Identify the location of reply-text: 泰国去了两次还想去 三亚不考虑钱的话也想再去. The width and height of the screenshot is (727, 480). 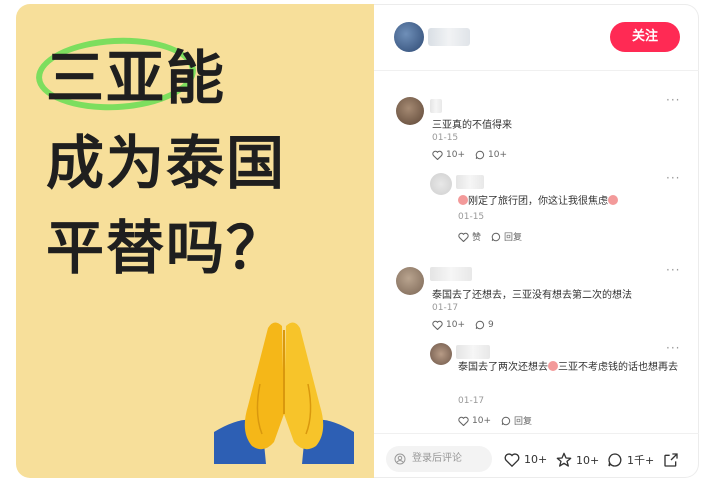
(568, 367).